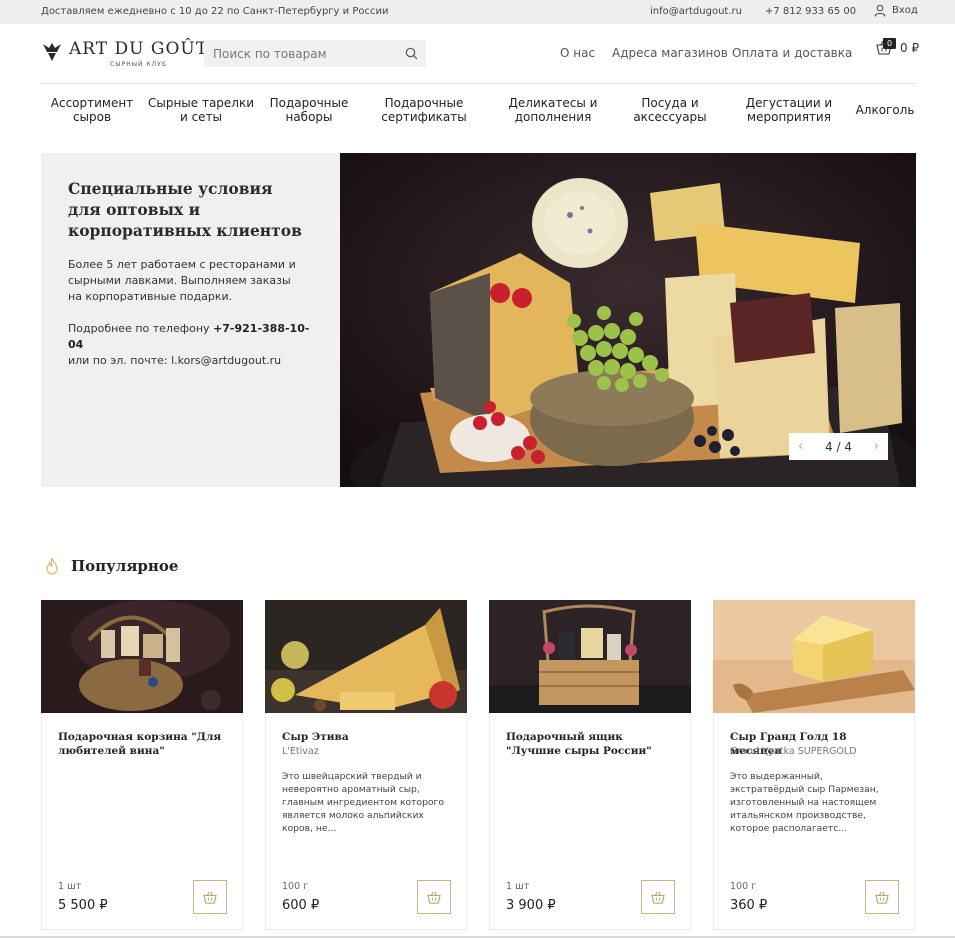 The width and height of the screenshot is (955, 938). What do you see at coordinates (670, 53) in the screenshot?
I see `nav-store-addresses: Адреса магазинов` at bounding box center [670, 53].